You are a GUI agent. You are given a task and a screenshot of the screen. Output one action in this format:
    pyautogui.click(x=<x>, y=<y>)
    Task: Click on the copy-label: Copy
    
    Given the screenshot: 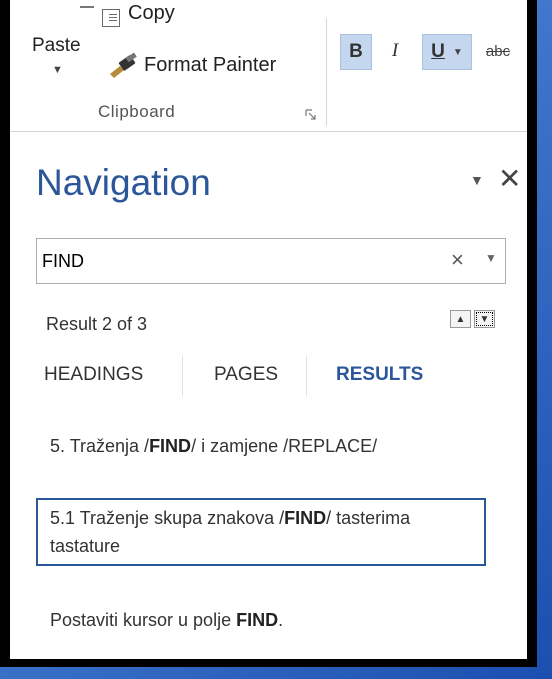 What is the action you would take?
    pyautogui.click(x=151, y=13)
    